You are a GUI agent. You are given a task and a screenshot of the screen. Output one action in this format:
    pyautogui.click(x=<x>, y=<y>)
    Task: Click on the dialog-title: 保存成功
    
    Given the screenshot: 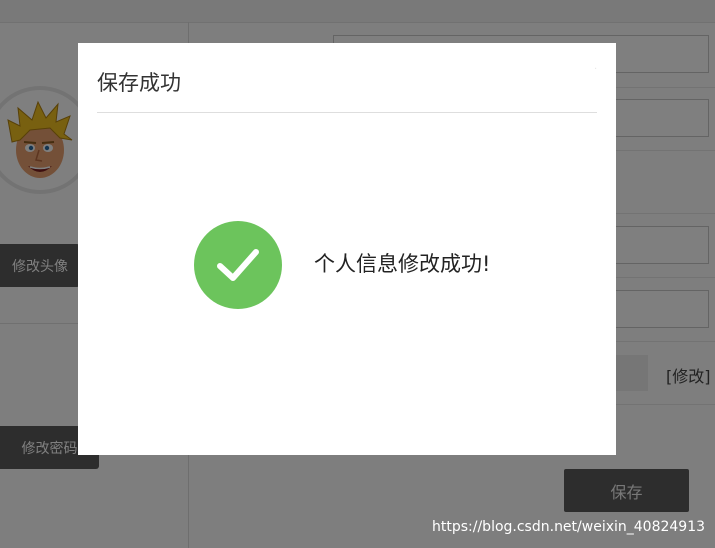 What is the action you would take?
    pyautogui.click(x=139, y=83)
    